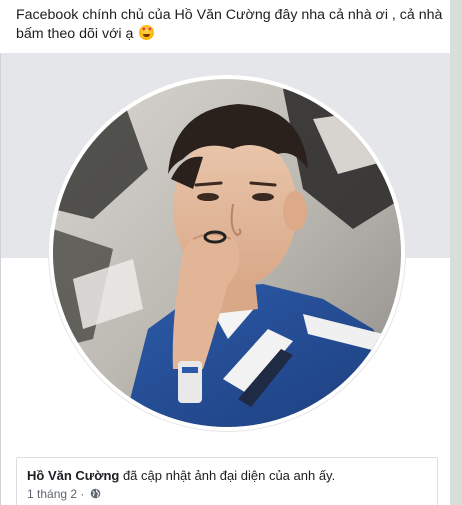  I want to click on post-border-left, so click(0, 279).